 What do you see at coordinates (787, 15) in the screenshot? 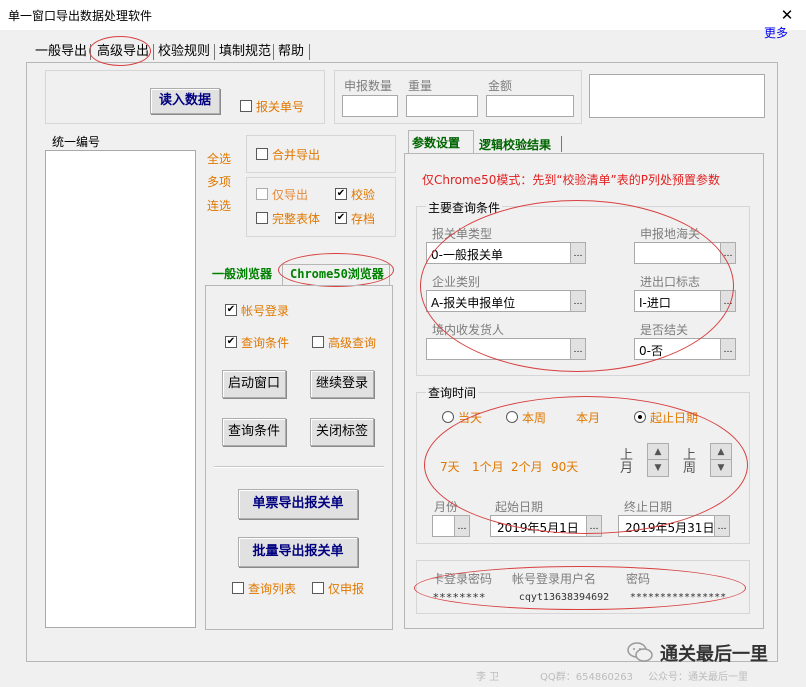
I see `close-button: ✕` at bounding box center [787, 15].